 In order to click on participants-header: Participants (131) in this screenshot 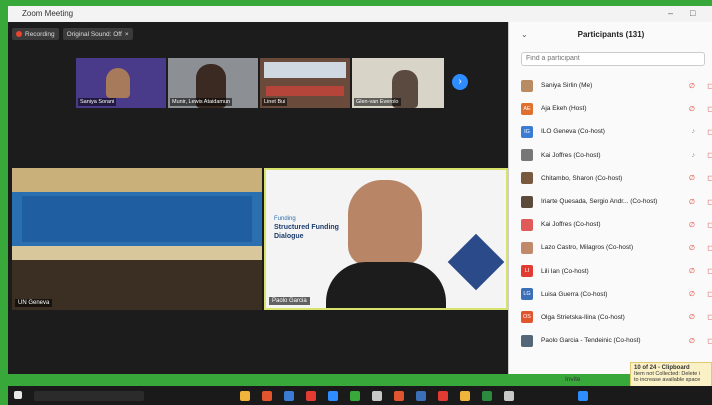, I will do `click(611, 34)`.